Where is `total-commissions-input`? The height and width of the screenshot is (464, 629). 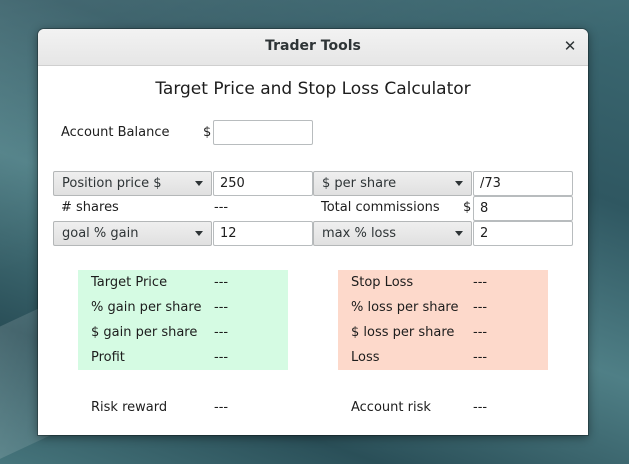
total-commissions-input is located at coordinates (523, 208).